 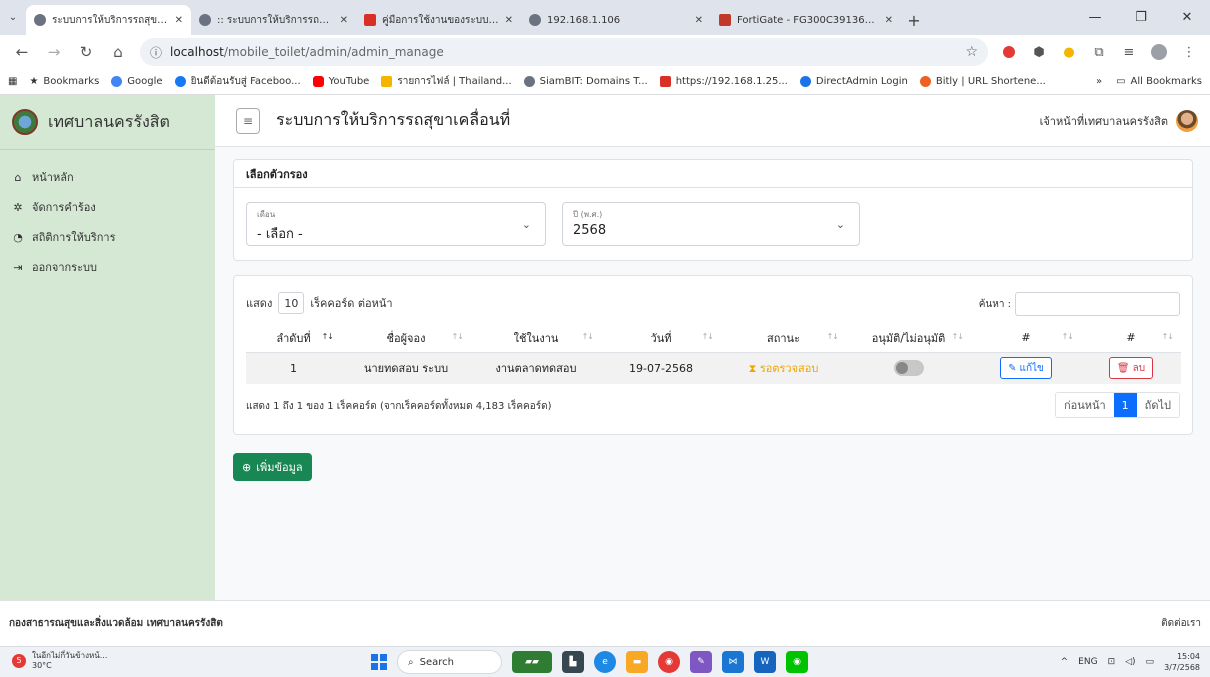 What do you see at coordinates (1125, 405) in the screenshot?
I see `page-1-button: 1` at bounding box center [1125, 405].